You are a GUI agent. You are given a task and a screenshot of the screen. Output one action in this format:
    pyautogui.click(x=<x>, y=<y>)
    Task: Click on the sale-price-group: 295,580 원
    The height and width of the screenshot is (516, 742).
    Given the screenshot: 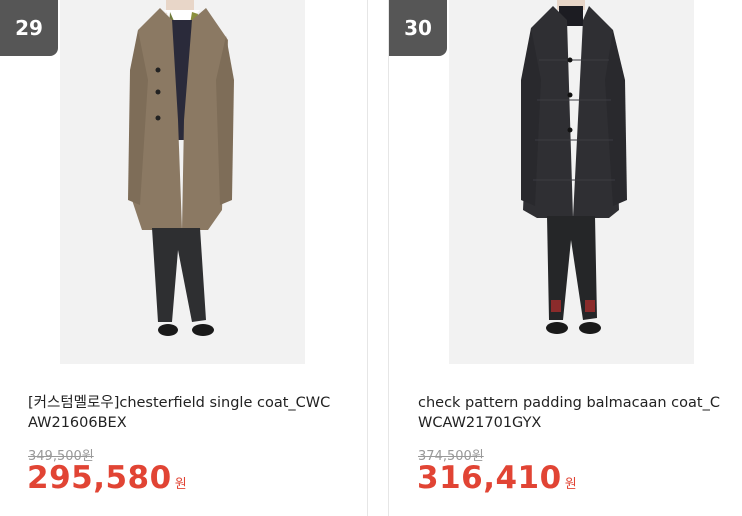 What is the action you would take?
    pyautogui.click(x=107, y=478)
    